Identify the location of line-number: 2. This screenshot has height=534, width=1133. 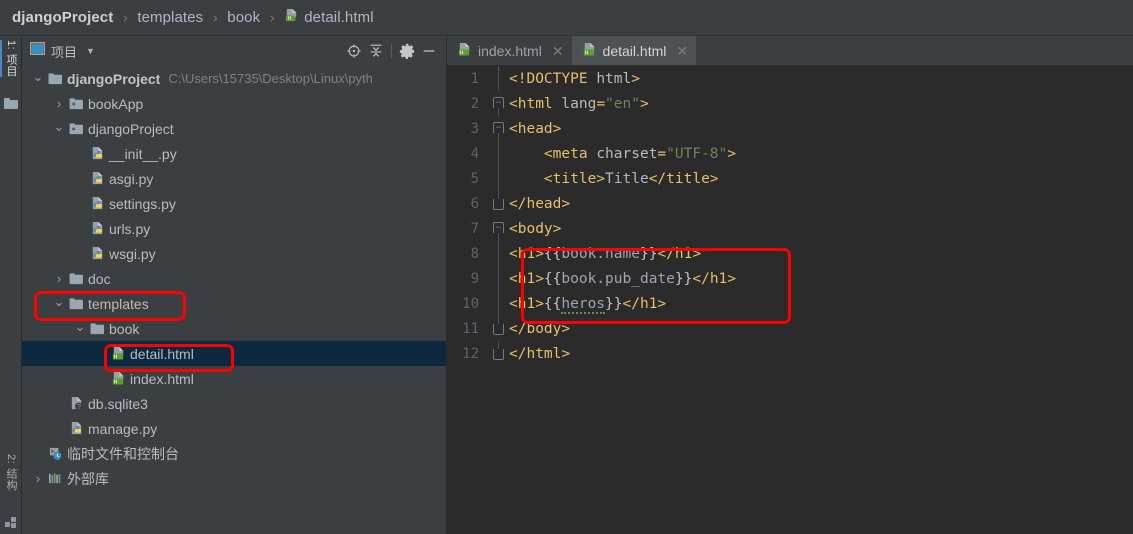
(474, 103).